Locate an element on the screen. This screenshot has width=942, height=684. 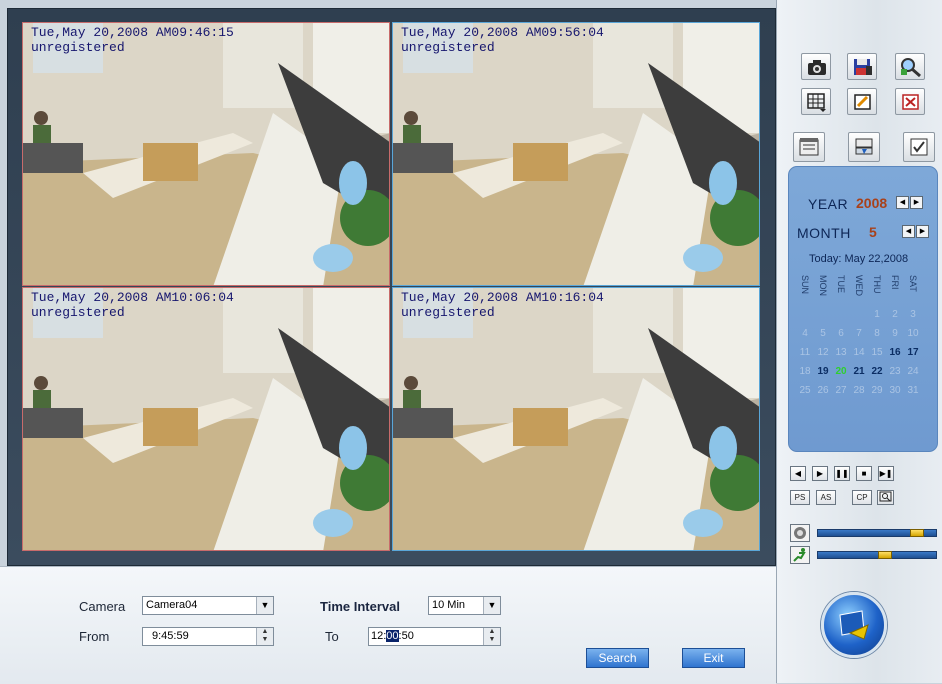
calendar-day: 5 is located at coordinates (823, 333).